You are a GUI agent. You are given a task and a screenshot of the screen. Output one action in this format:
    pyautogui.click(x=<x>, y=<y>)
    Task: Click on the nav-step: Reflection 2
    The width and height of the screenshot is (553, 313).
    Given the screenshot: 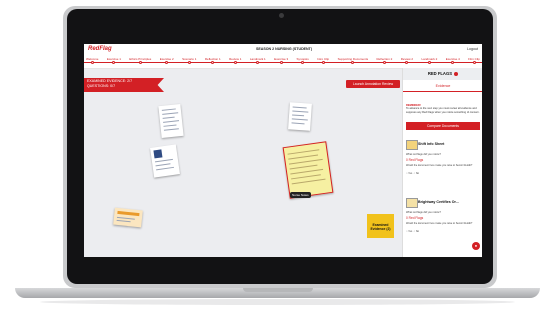 What is the action you would take?
    pyautogui.click(x=384, y=62)
    